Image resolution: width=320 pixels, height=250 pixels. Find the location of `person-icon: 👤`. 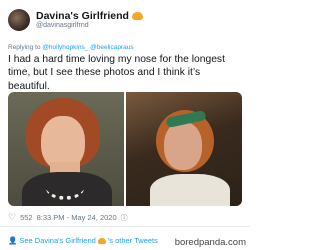

person-icon: 👤 is located at coordinates (13, 240).